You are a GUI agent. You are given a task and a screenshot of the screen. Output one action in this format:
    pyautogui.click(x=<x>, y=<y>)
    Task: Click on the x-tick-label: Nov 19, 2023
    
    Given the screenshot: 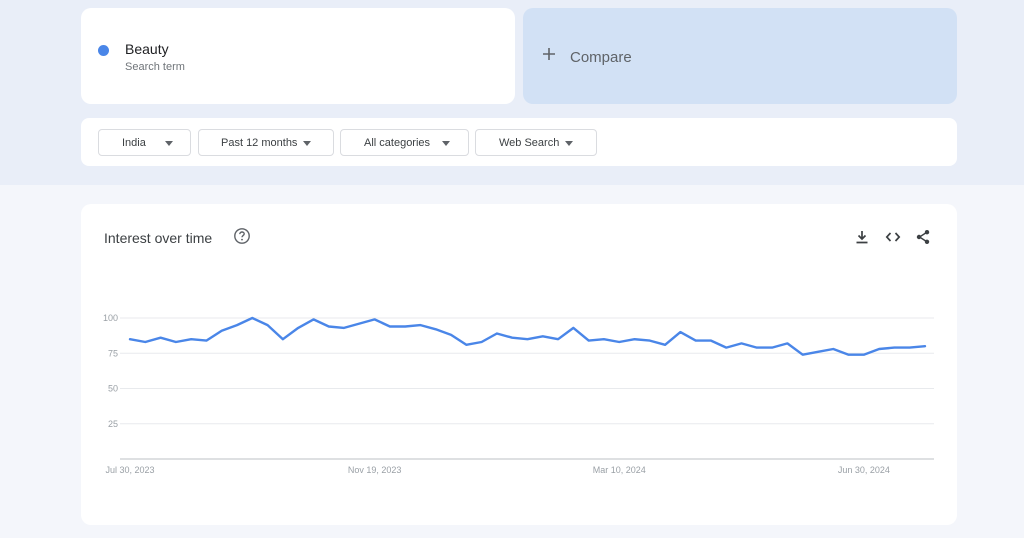 What is the action you would take?
    pyautogui.click(x=375, y=470)
    